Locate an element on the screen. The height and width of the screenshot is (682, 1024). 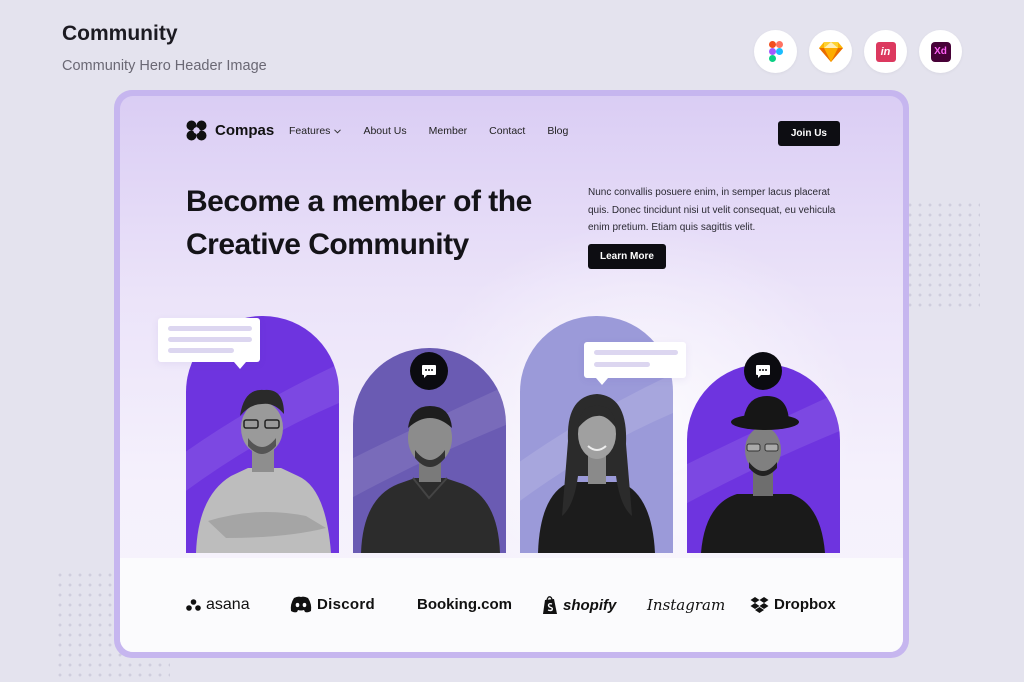
brand-booking: Booking.com is located at coordinates (465, 604).